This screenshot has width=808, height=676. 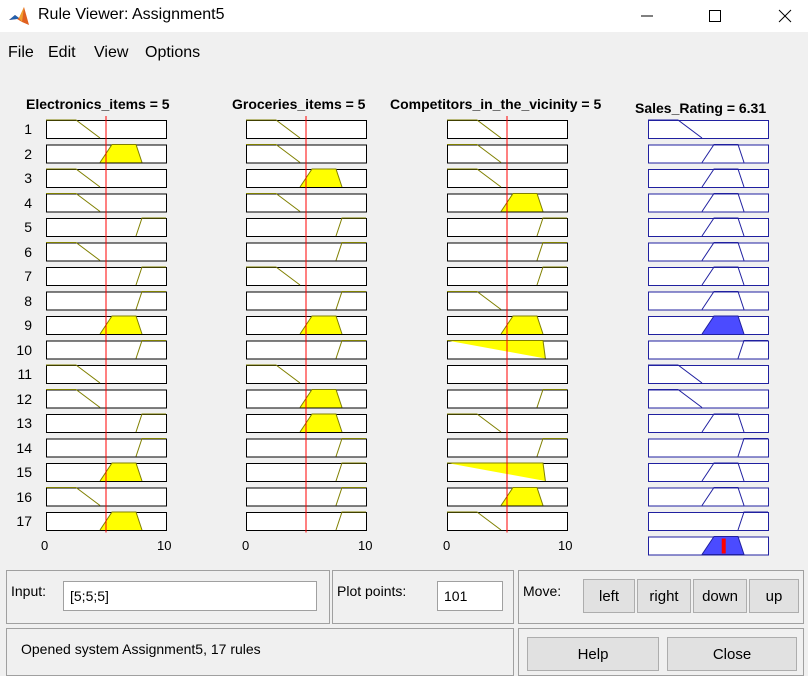 I want to click on rule-number: 17, so click(x=24, y=521).